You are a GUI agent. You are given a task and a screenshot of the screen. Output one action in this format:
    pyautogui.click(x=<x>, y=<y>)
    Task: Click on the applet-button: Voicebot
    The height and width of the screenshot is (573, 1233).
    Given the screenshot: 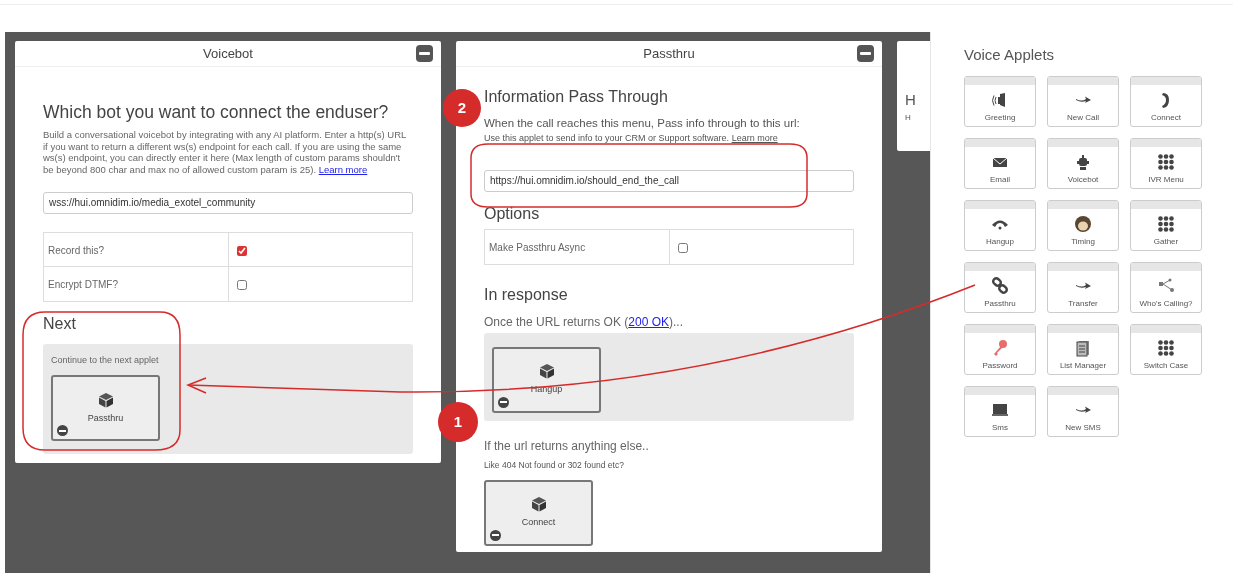 What is the action you would take?
    pyautogui.click(x=1083, y=163)
    